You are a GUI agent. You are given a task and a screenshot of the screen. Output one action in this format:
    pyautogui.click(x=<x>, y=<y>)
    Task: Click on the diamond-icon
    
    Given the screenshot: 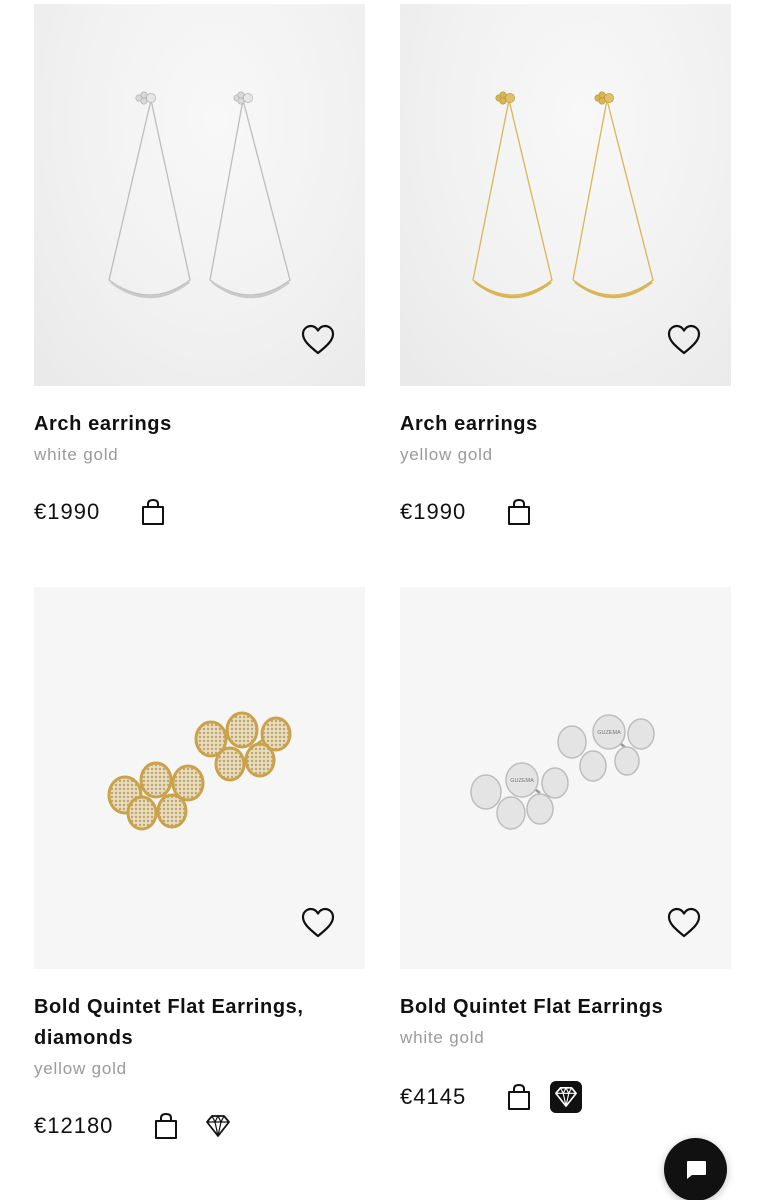 What is the action you would take?
    pyautogui.click(x=218, y=1125)
    